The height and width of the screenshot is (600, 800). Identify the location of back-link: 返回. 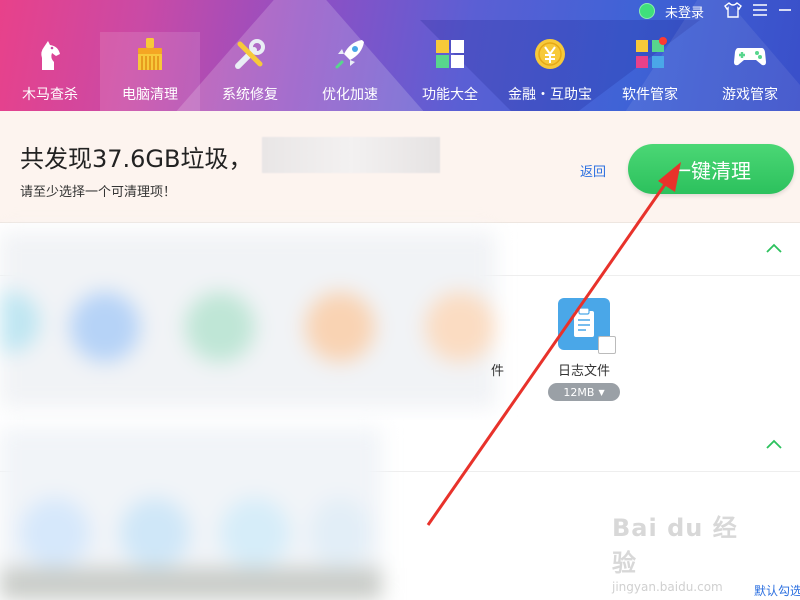
(593, 170).